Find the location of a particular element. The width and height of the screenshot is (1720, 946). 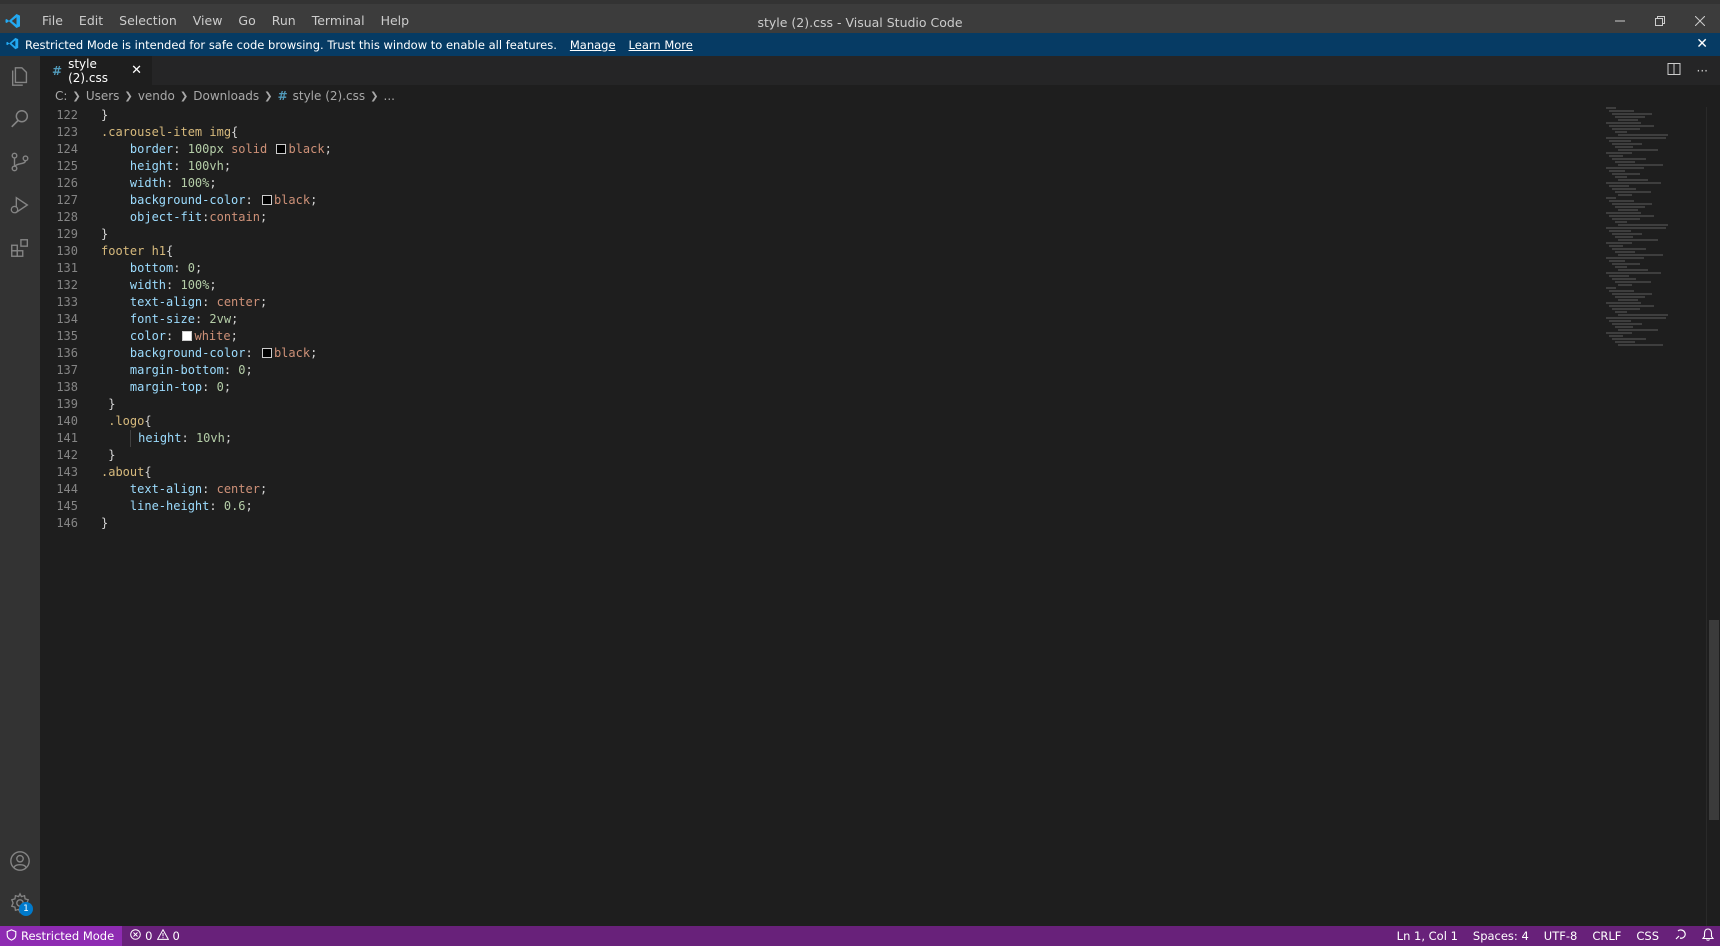

more-actions-icon: ··· is located at coordinates (1702, 71).